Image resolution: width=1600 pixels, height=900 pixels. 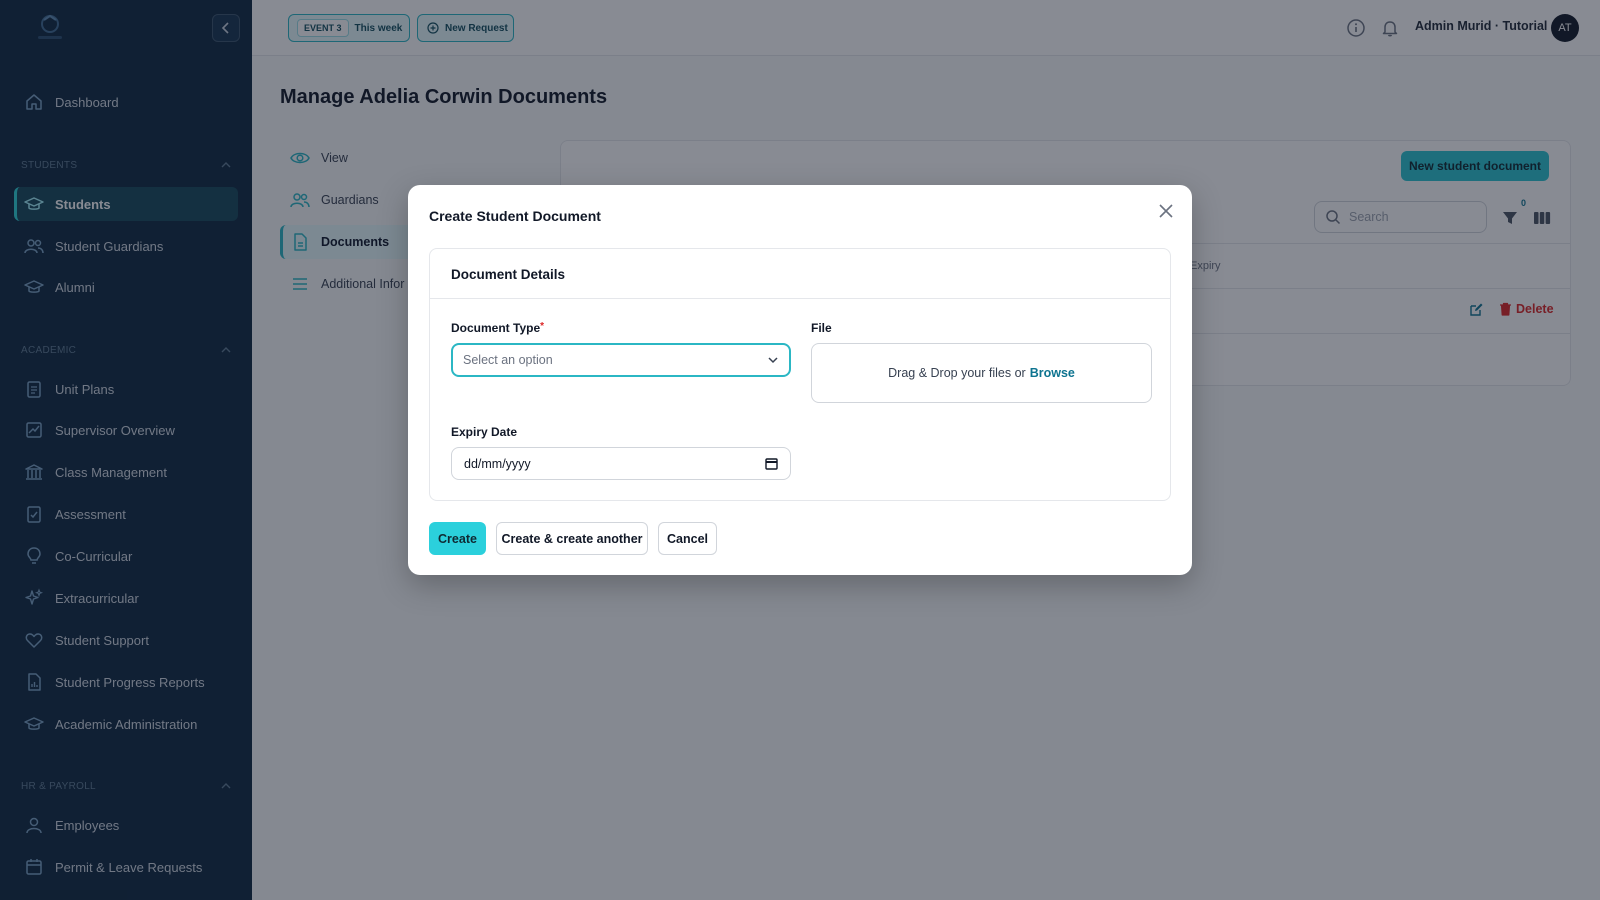 What do you see at coordinates (508, 274) in the screenshot?
I see `section-title: Document Details` at bounding box center [508, 274].